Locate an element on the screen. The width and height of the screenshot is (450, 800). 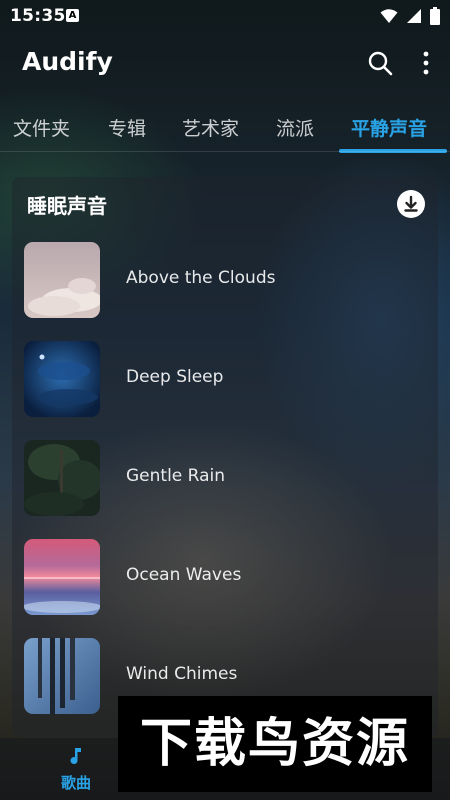
status-time: 15:35 is located at coordinates (38, 16).